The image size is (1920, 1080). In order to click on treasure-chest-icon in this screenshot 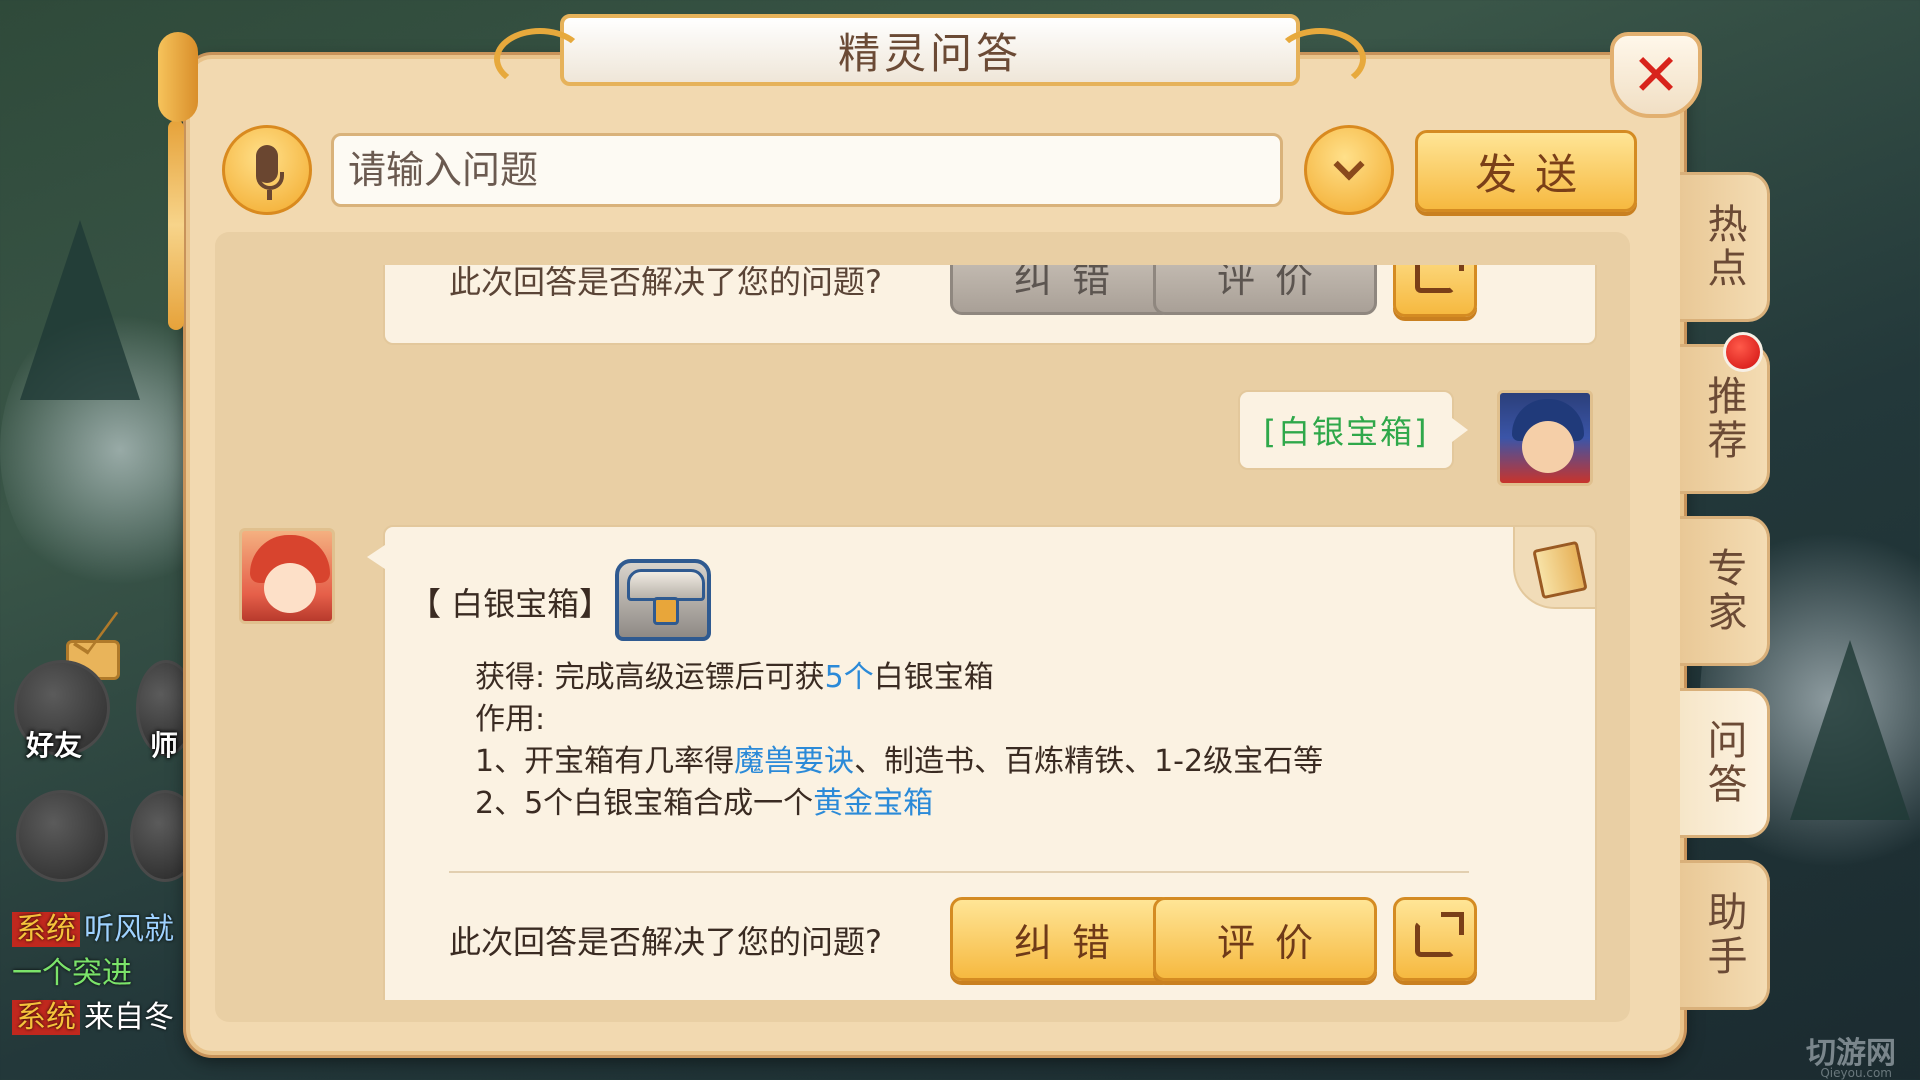, I will do `click(663, 600)`.